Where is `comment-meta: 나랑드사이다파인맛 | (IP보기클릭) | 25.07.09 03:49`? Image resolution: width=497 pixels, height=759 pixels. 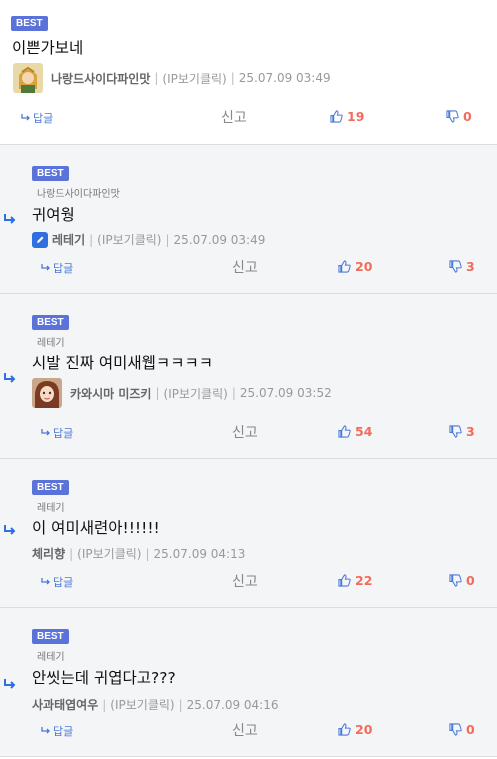 comment-meta: 나랑드사이다파인맛 | (IP보기클릭) | 25.07.09 03:49 is located at coordinates (172, 78).